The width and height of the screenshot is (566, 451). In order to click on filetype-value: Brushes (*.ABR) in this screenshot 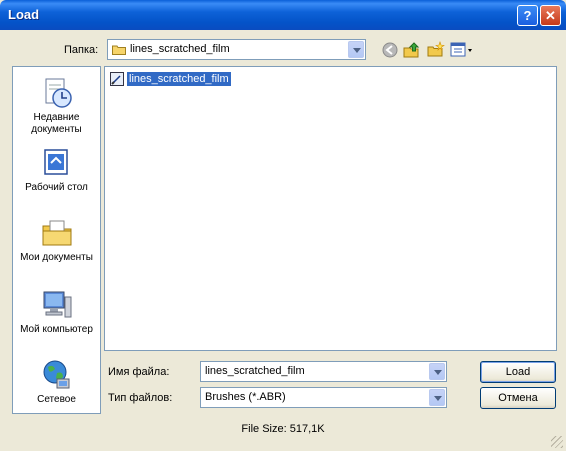, I will do `click(245, 397)`.